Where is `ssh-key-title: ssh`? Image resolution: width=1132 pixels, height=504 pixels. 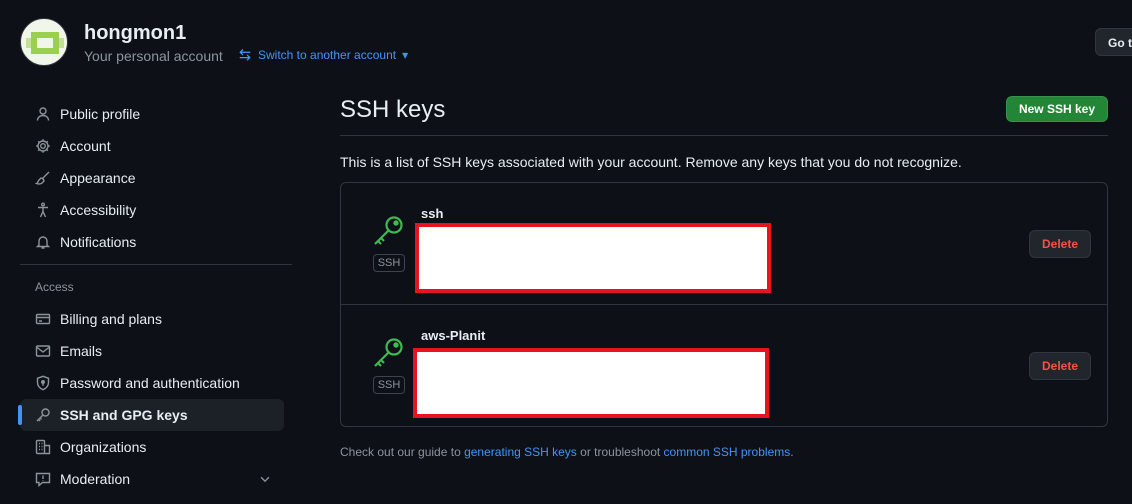 ssh-key-title: ssh is located at coordinates (432, 213).